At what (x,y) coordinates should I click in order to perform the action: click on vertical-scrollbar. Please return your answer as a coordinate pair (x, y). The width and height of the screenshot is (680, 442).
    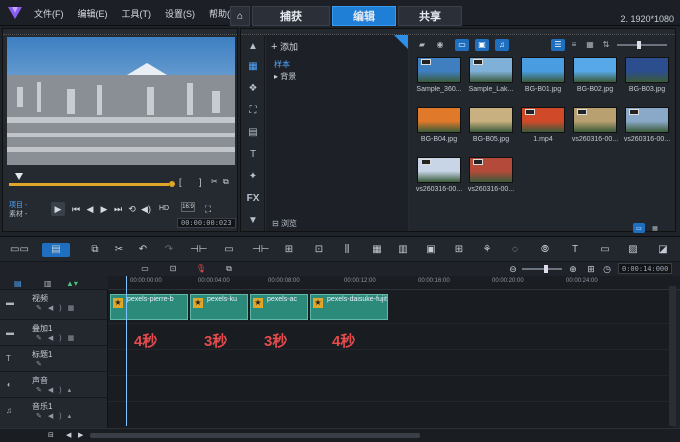
    Looking at the image, I should click on (672, 356).